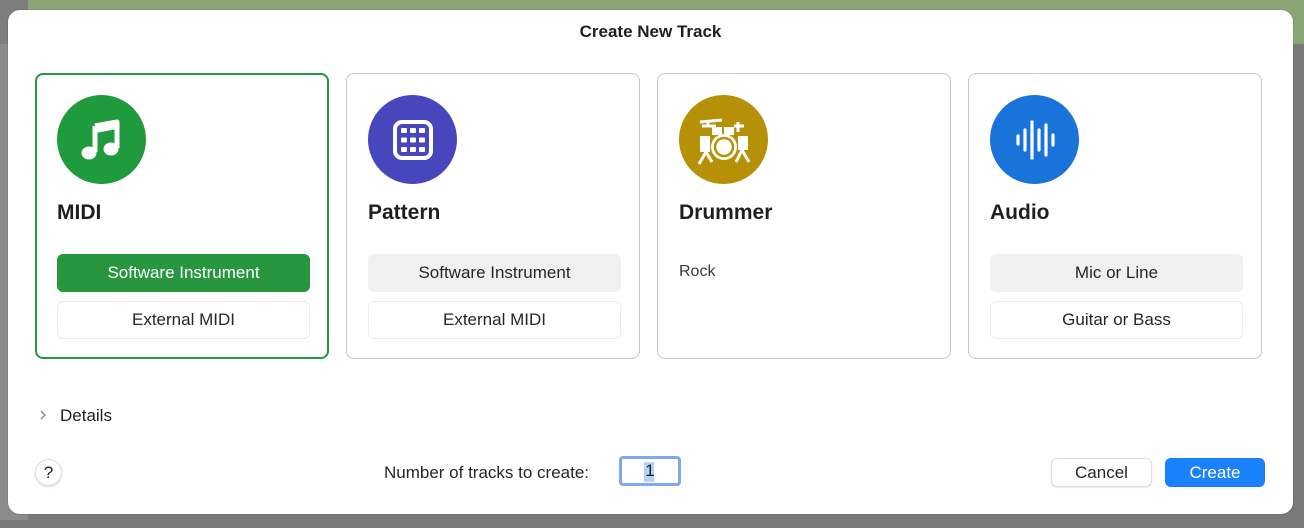  I want to click on card-title-audio: Audio, so click(1020, 212).